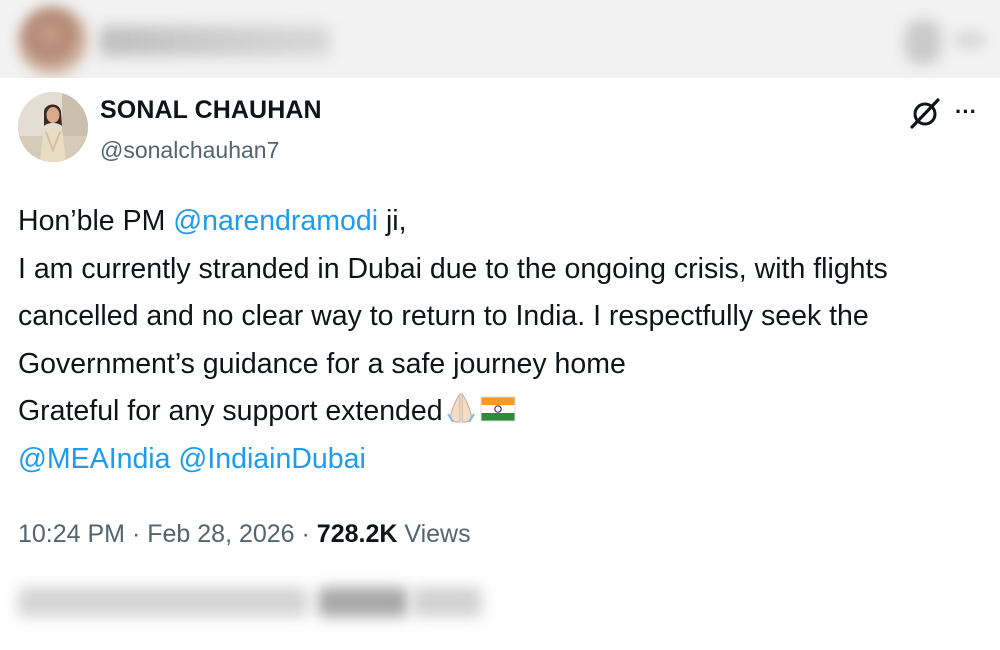 This screenshot has width=1000, height=650. I want to click on more-icon: ···, so click(970, 112).